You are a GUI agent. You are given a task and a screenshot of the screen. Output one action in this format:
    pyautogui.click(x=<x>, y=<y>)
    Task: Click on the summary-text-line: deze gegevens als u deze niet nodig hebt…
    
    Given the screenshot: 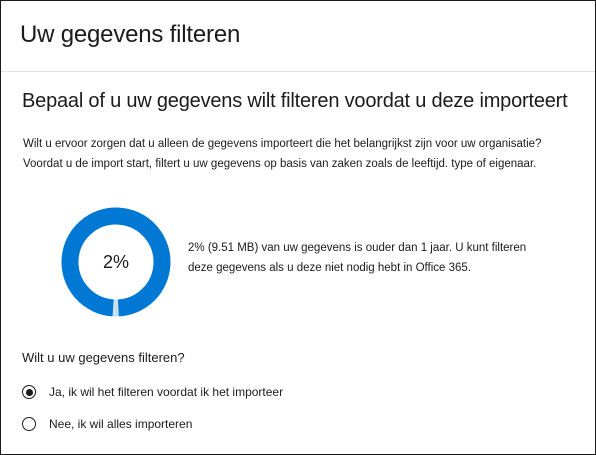 What is the action you would take?
    pyautogui.click(x=330, y=268)
    